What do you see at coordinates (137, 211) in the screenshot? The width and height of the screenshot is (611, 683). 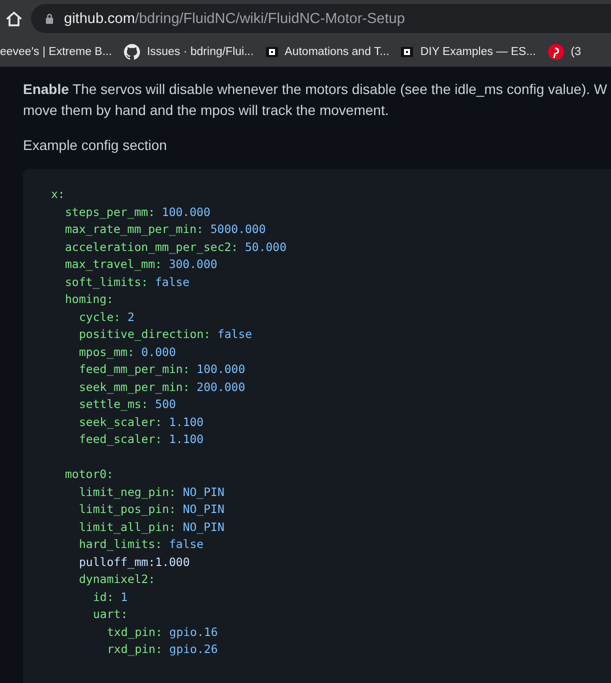 I see `code-line: steps_per_mm: 100.000` at bounding box center [137, 211].